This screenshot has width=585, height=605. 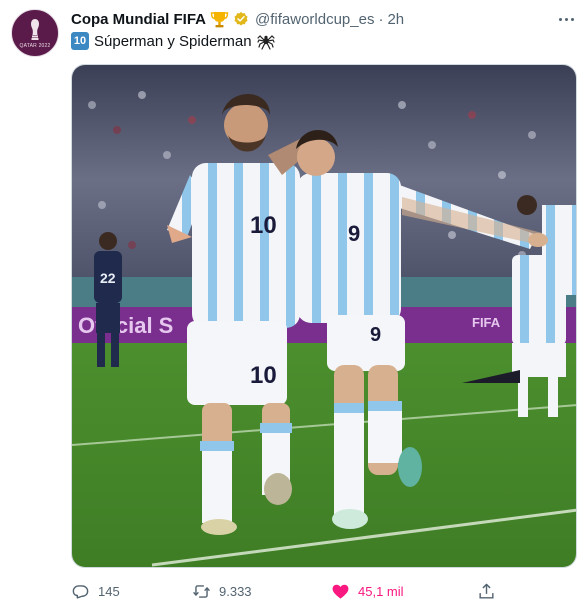 What do you see at coordinates (324, 591) in the screenshot?
I see `tweet-actions: 145 9.333 45,1 mil` at bounding box center [324, 591].